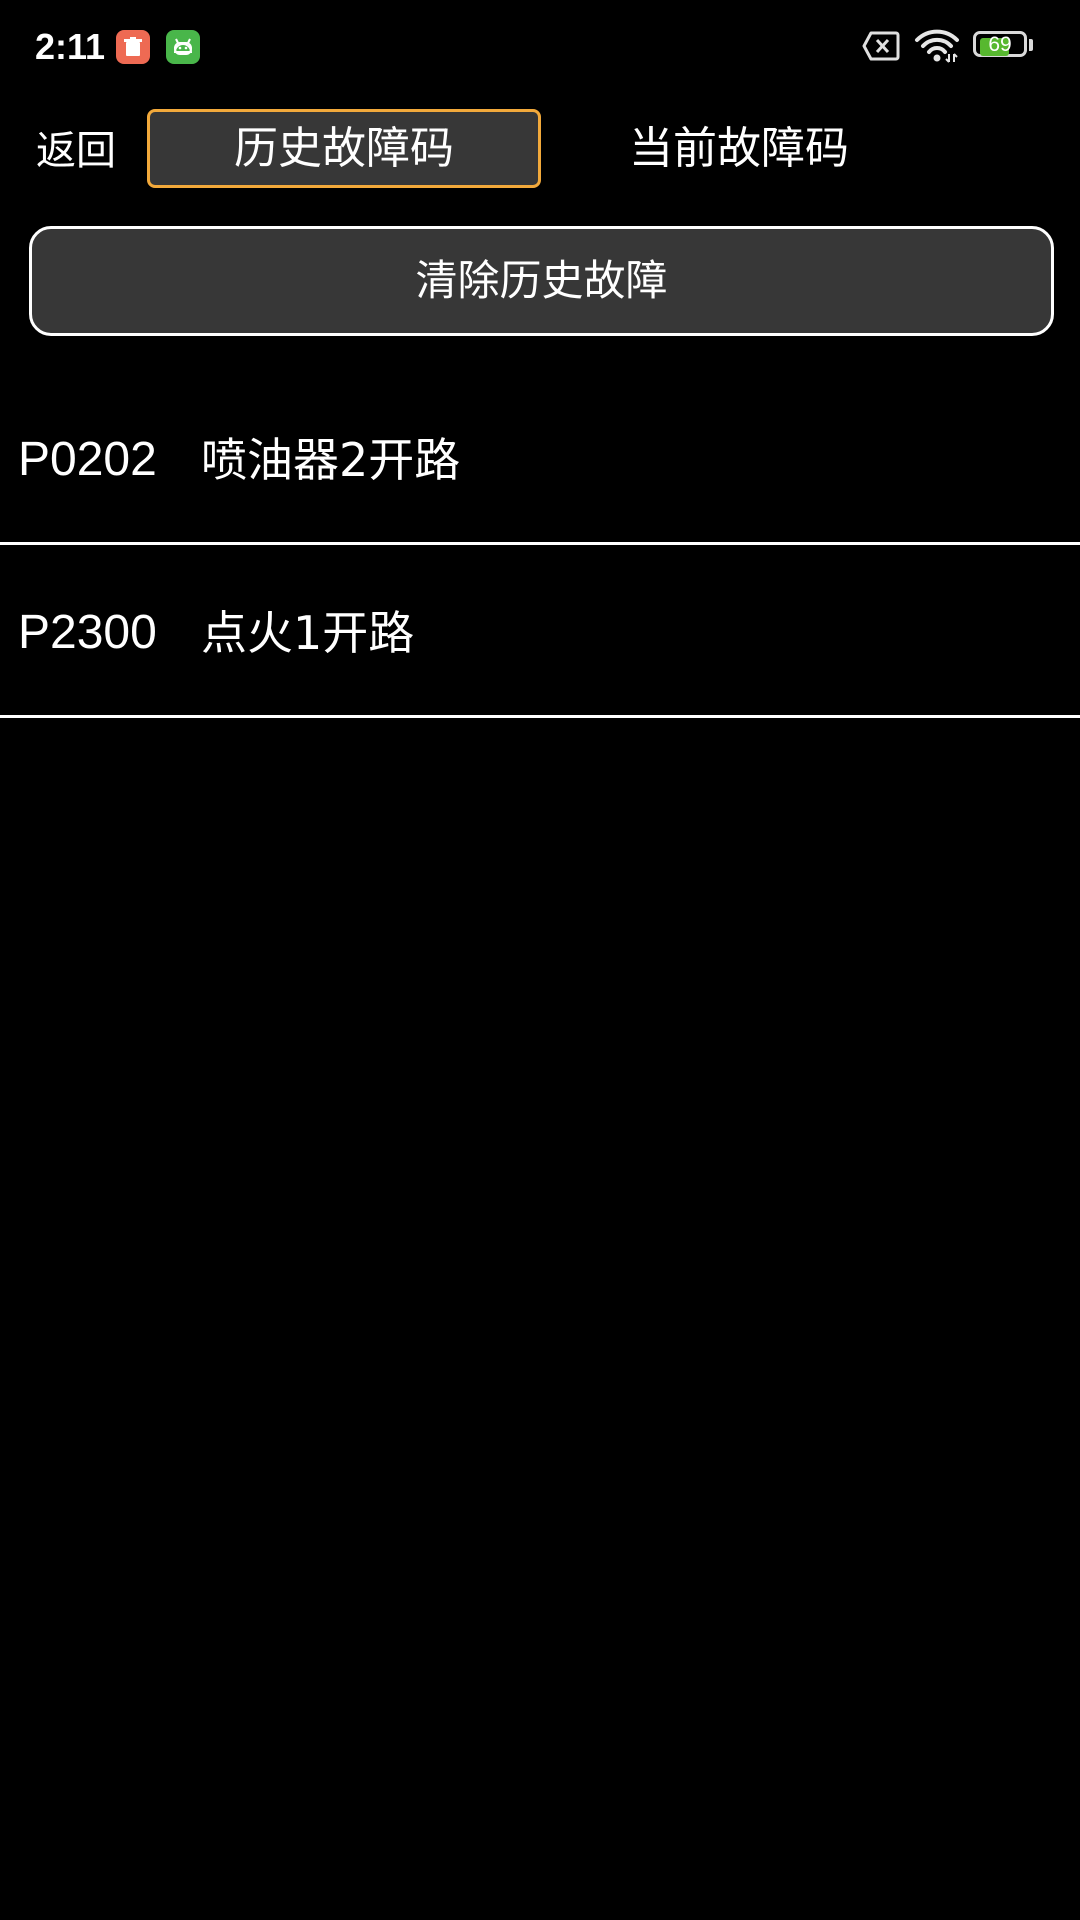 Image resolution: width=1080 pixels, height=1920 pixels. Describe the element at coordinates (183, 47) in the screenshot. I see `android-app-icon` at that location.